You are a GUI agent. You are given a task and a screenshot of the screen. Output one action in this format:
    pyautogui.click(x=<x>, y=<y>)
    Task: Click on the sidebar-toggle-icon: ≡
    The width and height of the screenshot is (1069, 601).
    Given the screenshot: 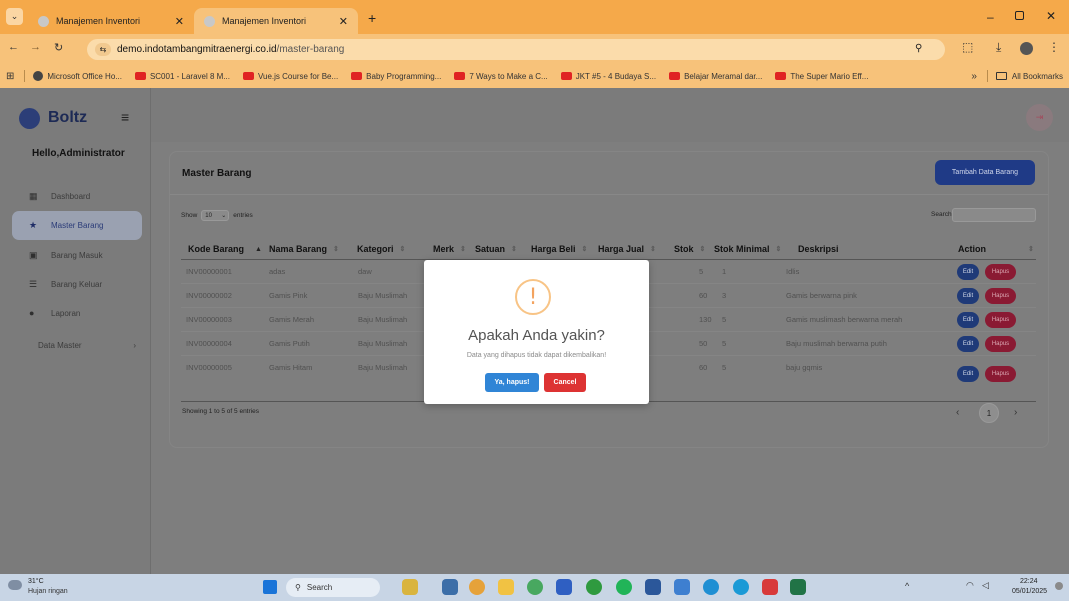 What is the action you would take?
    pyautogui.click(x=125, y=117)
    